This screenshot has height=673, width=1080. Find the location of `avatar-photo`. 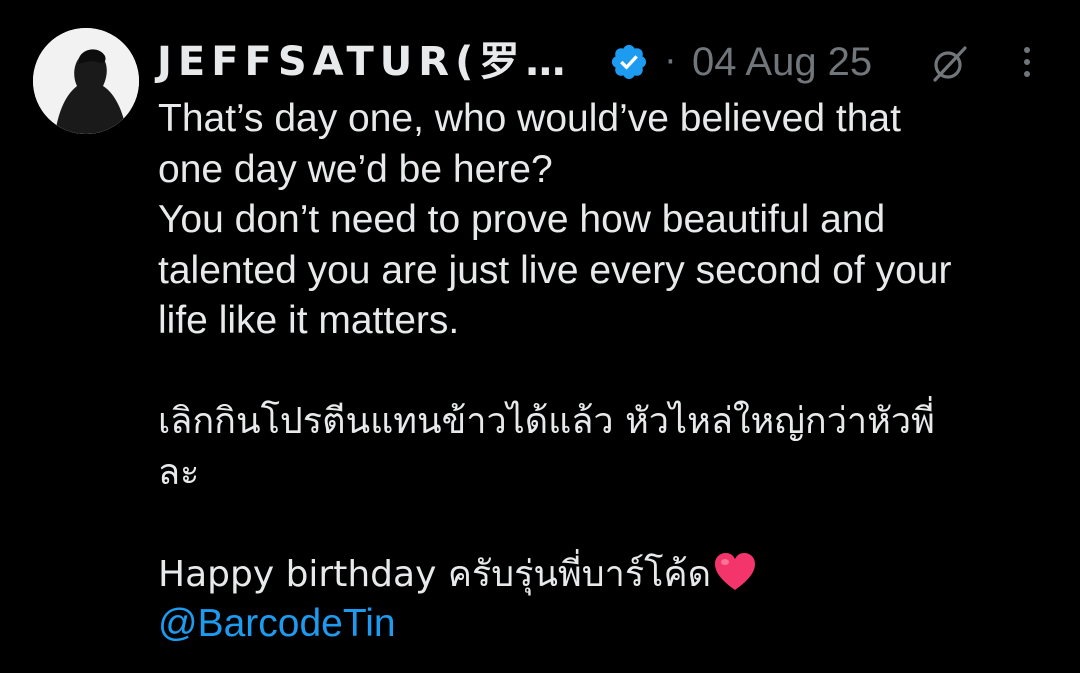

avatar-photo is located at coordinates (86, 81).